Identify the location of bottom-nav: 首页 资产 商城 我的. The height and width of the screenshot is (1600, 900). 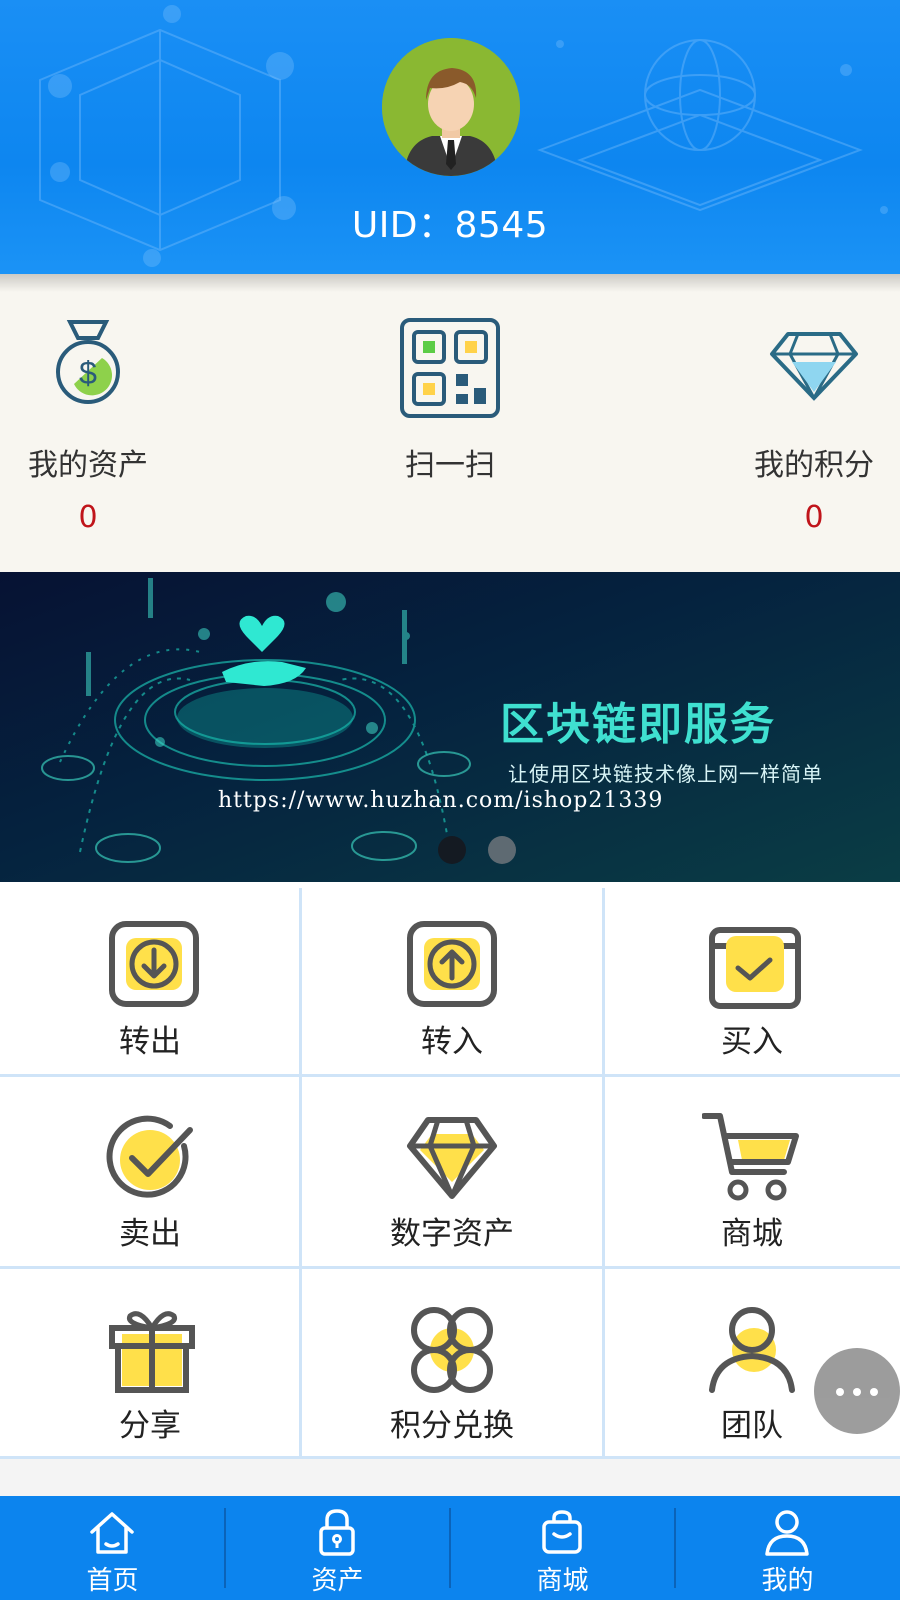
(450, 1548).